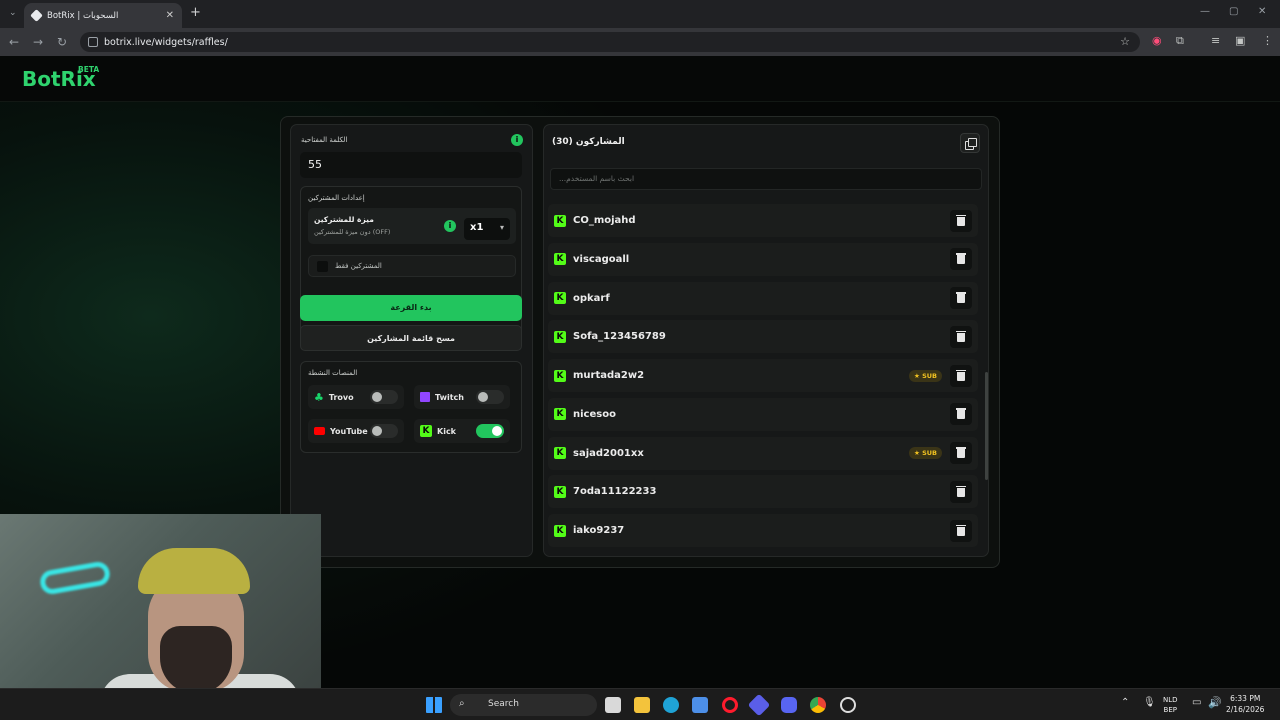  Describe the element at coordinates (1245, 704) in the screenshot. I see `system-clock: 6:33 PM 2/16/2026` at that location.